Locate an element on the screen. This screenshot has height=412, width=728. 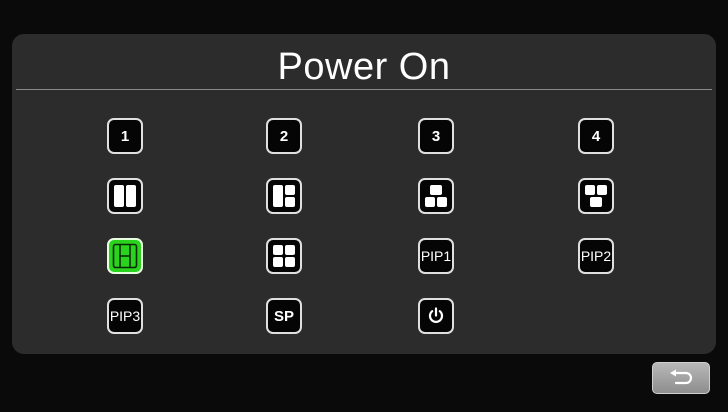
channel-3-button: 3 is located at coordinates (436, 136).